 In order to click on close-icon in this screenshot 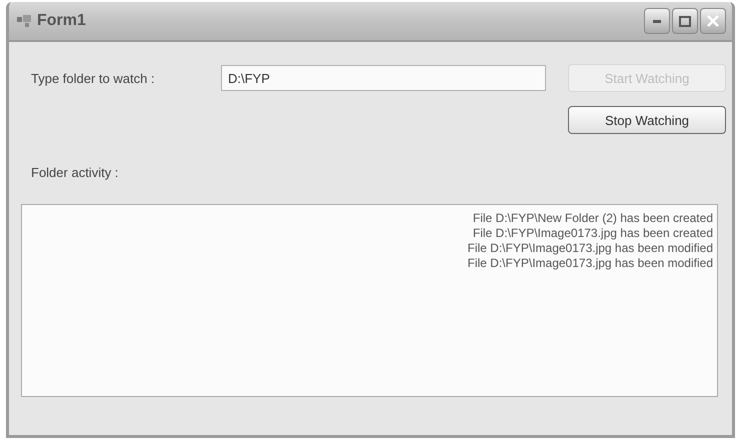, I will do `click(713, 21)`.